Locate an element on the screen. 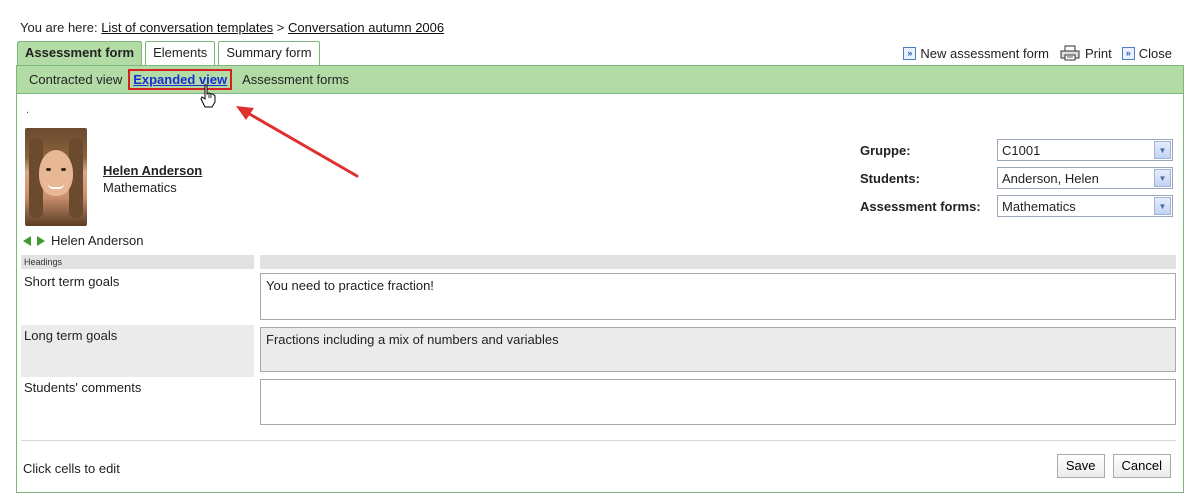  assessment-forms-select: Mathematics ▼ is located at coordinates (1085, 206).